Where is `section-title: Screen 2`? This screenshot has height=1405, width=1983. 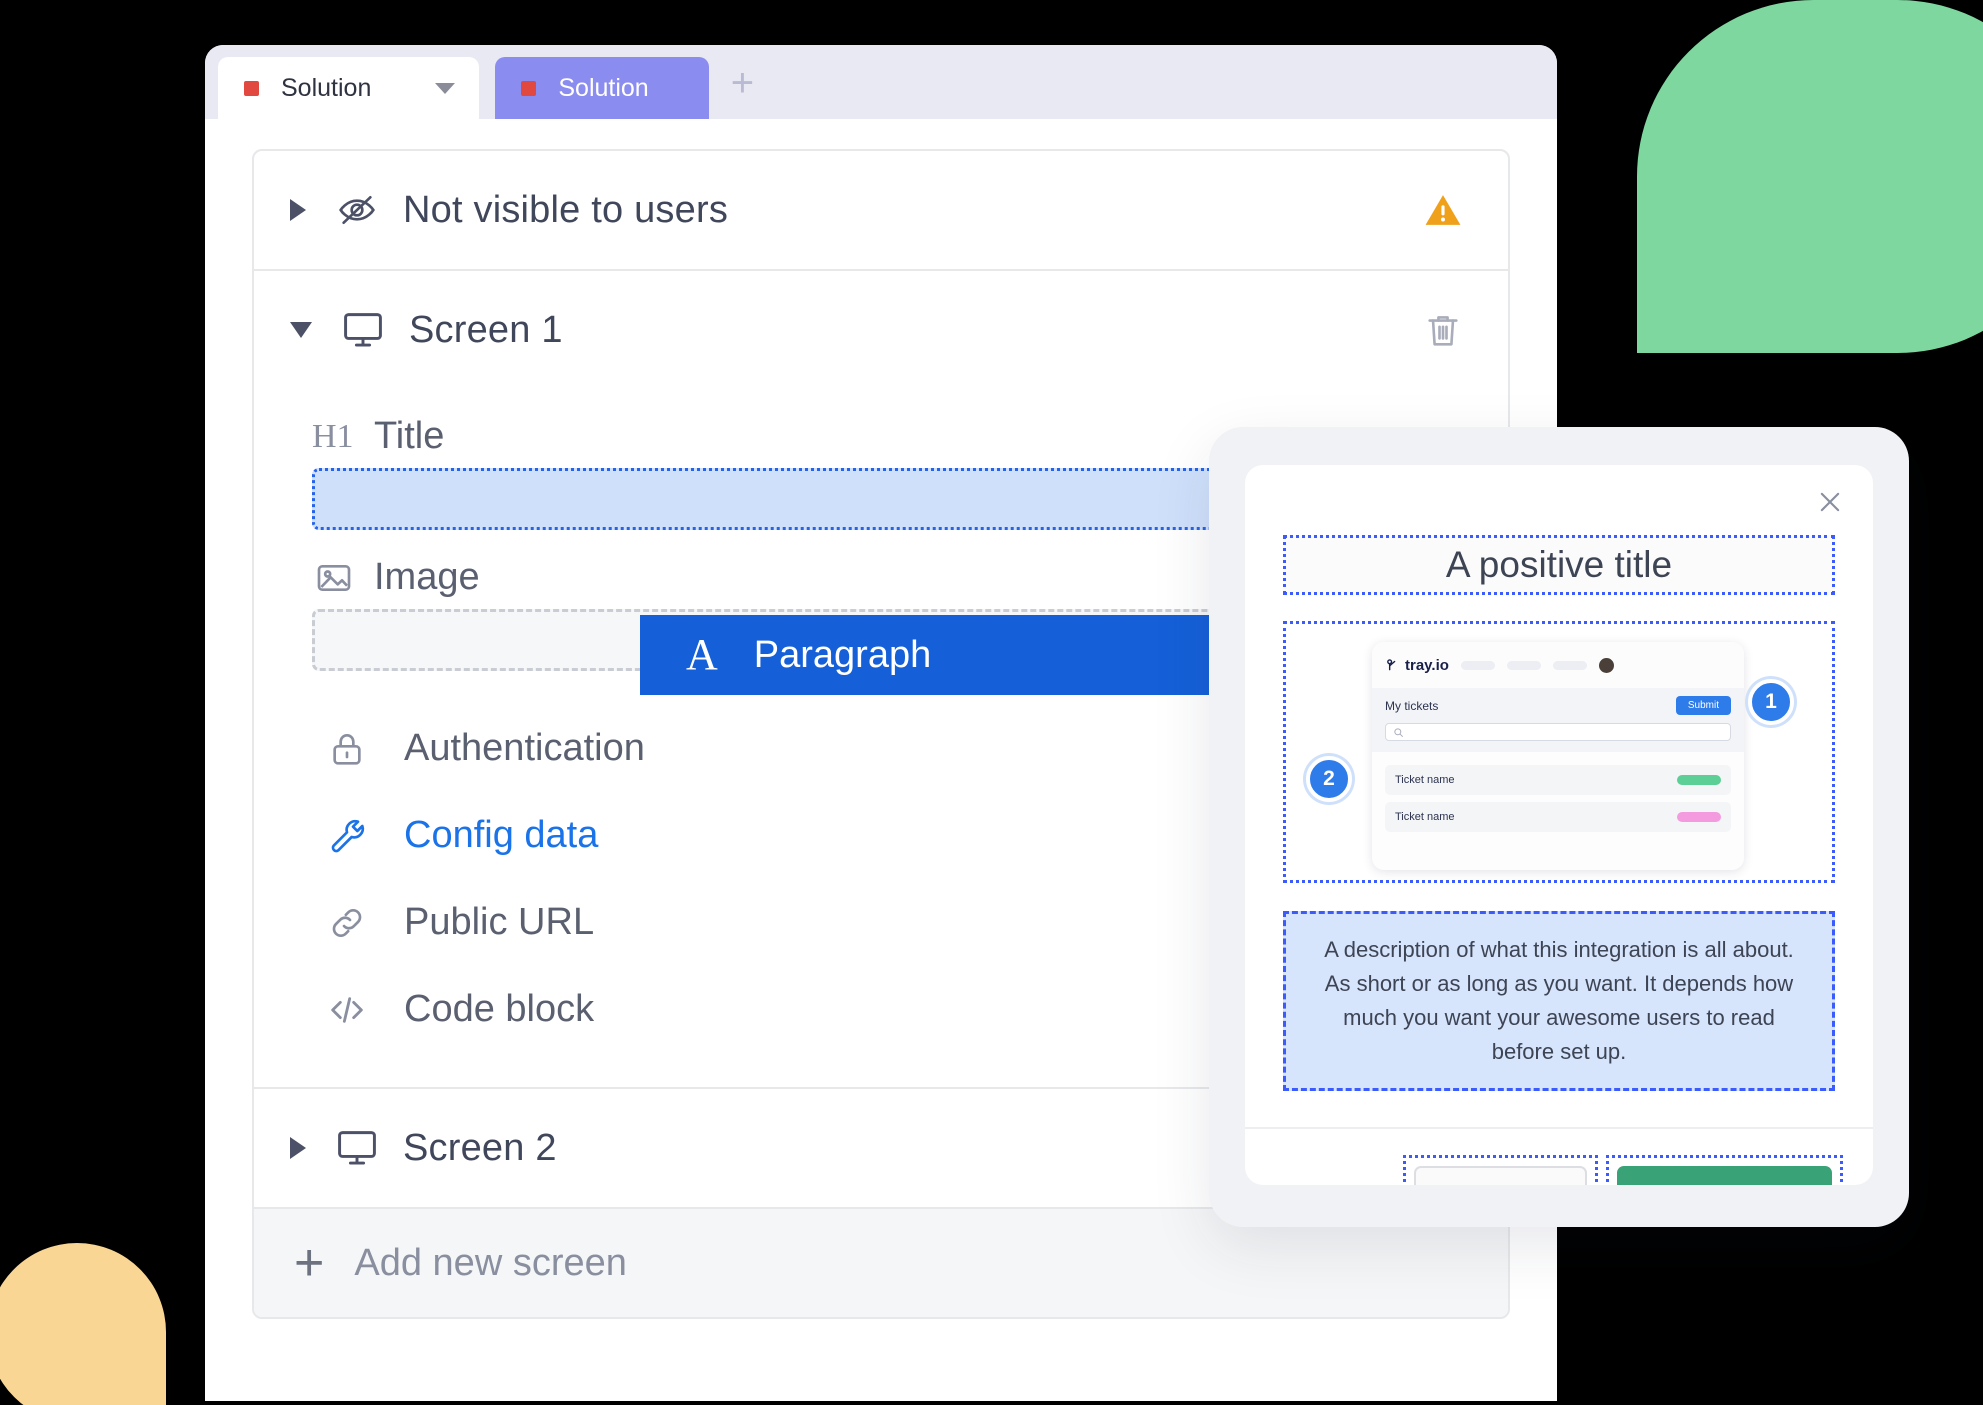 section-title: Screen 2 is located at coordinates (480, 1147).